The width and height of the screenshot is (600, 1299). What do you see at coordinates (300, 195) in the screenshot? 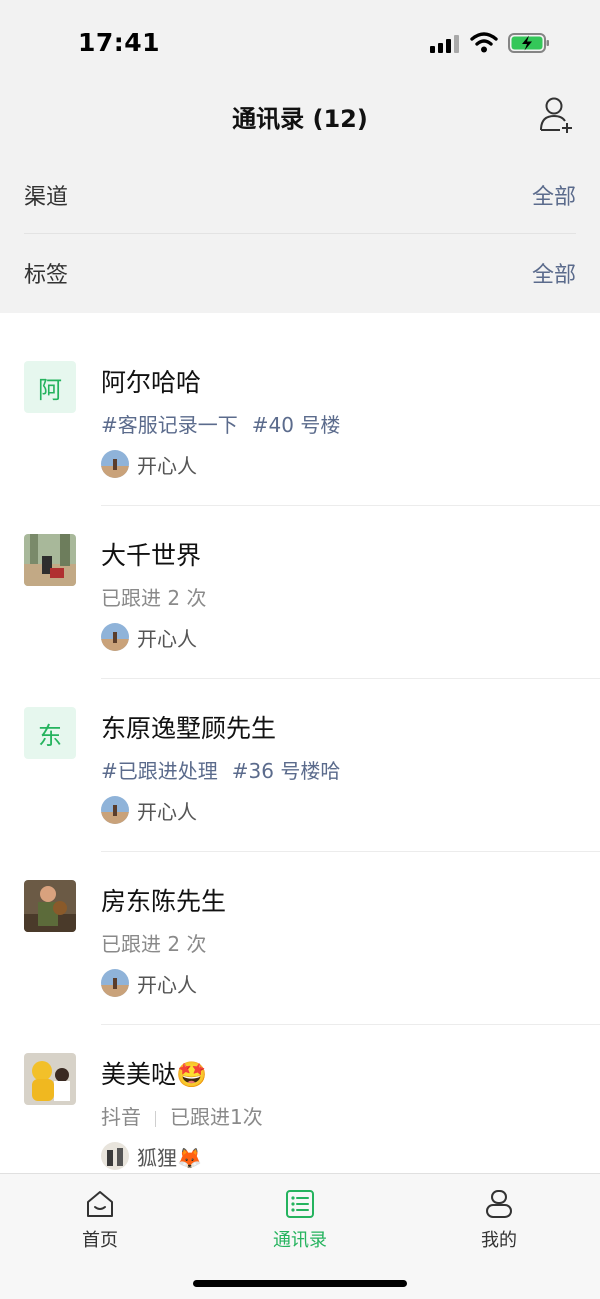
I see `channel-filter-row: 渠道 全部` at bounding box center [300, 195].